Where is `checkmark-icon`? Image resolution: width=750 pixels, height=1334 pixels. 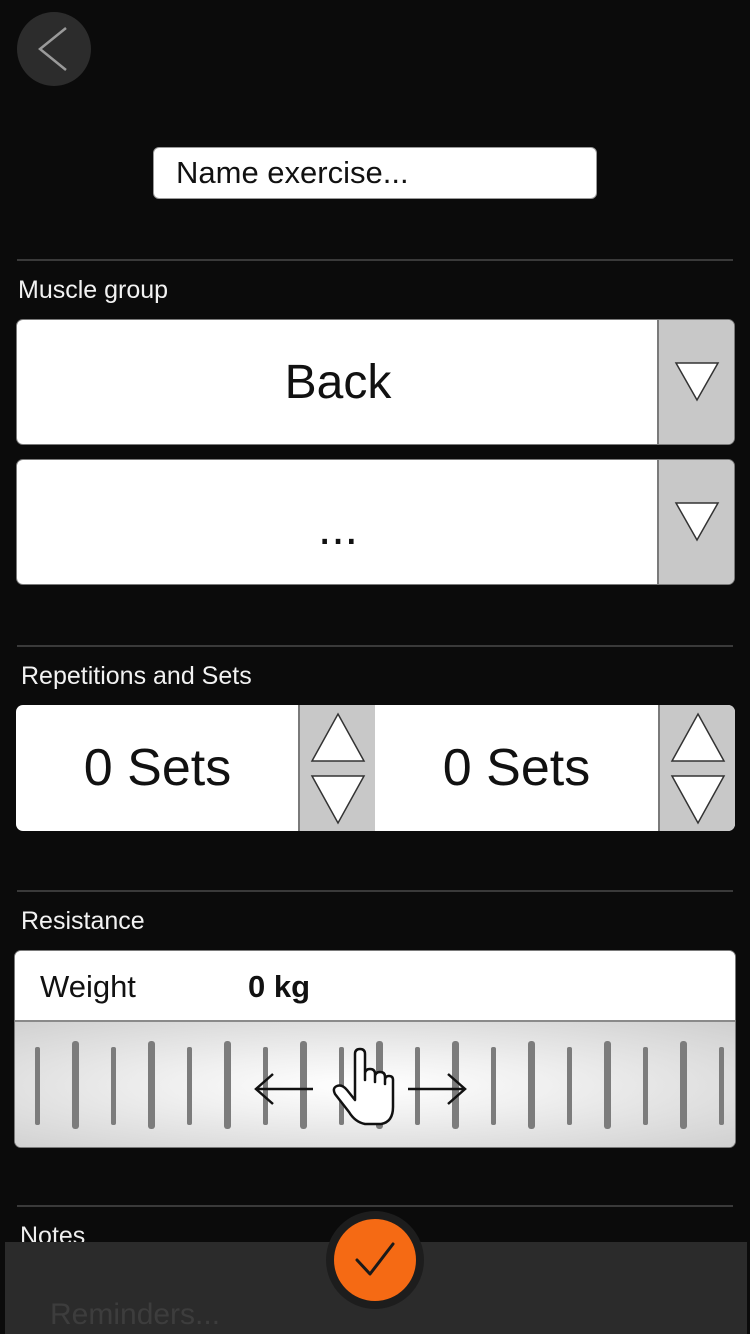
checkmark-icon is located at coordinates (375, 1259).